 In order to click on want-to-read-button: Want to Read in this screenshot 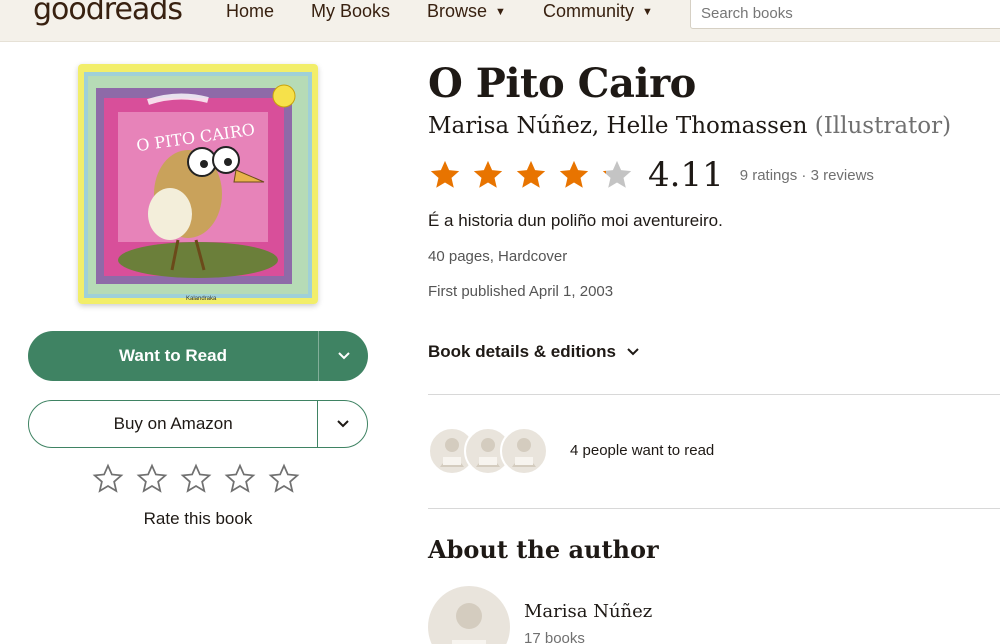, I will do `click(198, 356)`.